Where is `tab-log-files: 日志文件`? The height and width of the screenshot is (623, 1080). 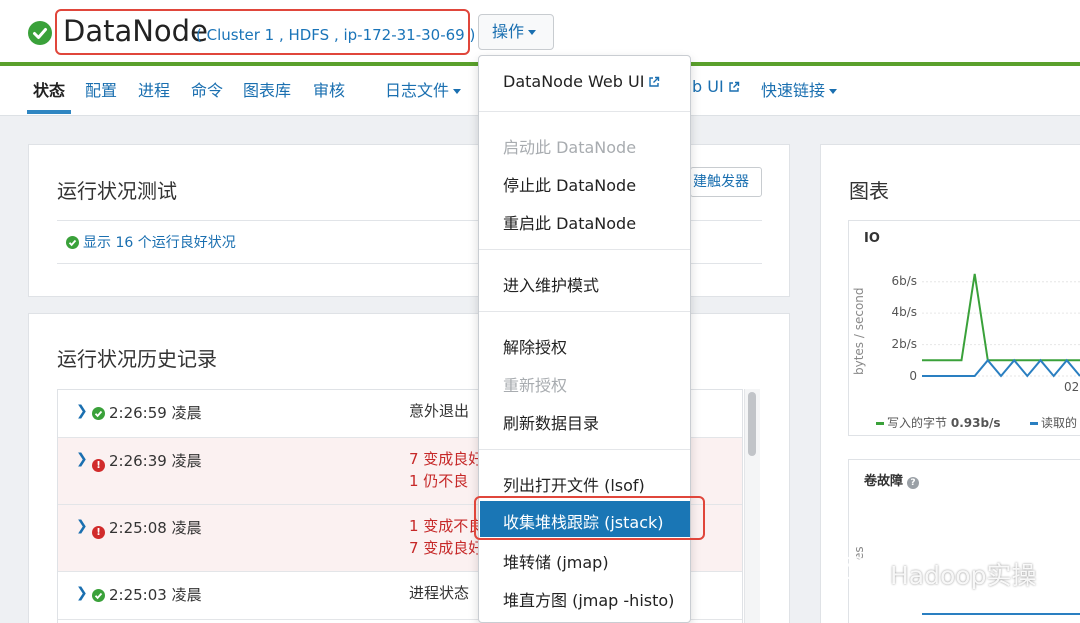 tab-log-files: 日志文件 is located at coordinates (423, 89).